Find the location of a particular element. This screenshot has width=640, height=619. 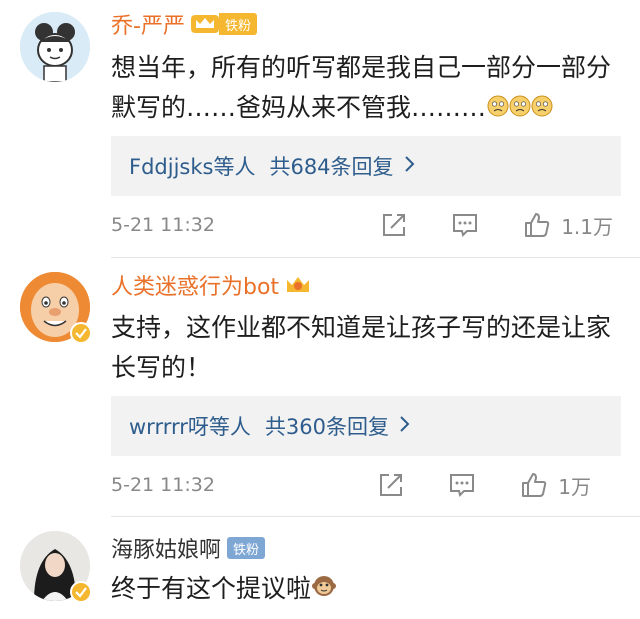

replies-users: Fddjjsks等人 is located at coordinates (192, 166).